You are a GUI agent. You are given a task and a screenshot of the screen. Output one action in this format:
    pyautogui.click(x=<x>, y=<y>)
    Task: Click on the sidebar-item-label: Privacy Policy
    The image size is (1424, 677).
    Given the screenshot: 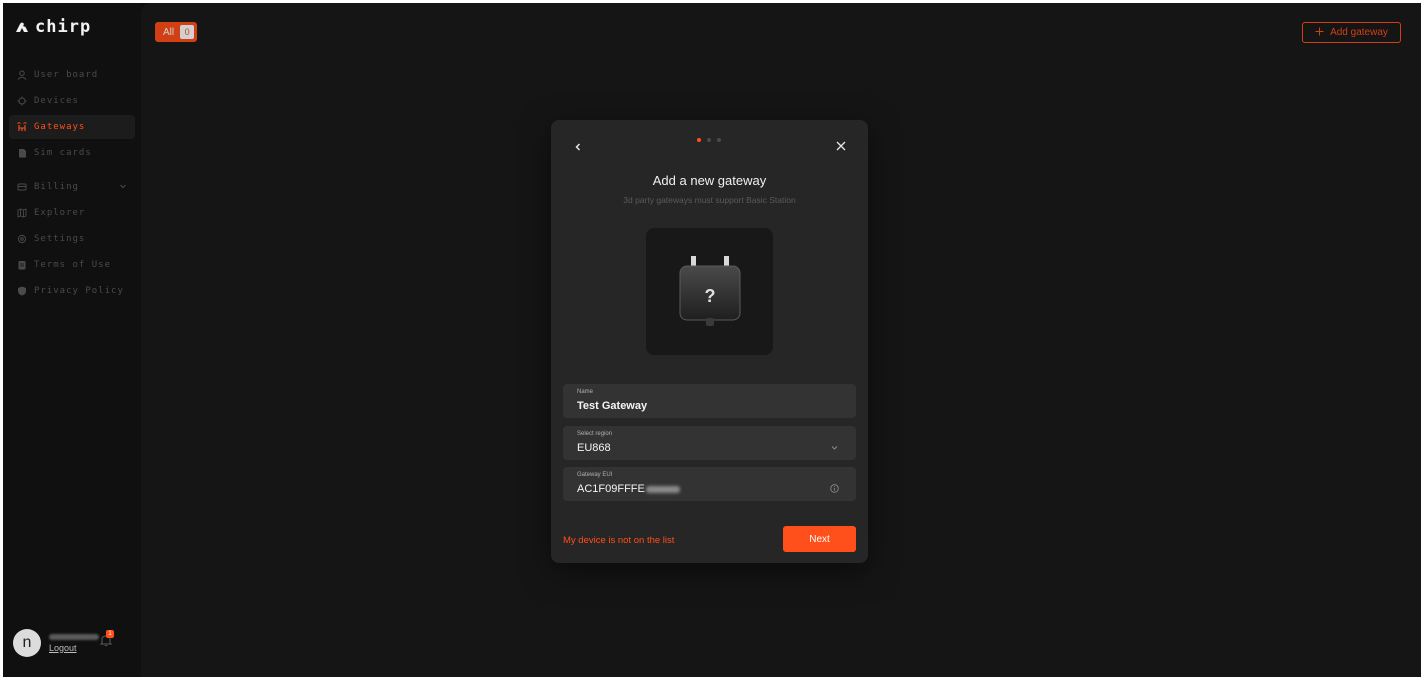 What is the action you would take?
    pyautogui.click(x=79, y=291)
    